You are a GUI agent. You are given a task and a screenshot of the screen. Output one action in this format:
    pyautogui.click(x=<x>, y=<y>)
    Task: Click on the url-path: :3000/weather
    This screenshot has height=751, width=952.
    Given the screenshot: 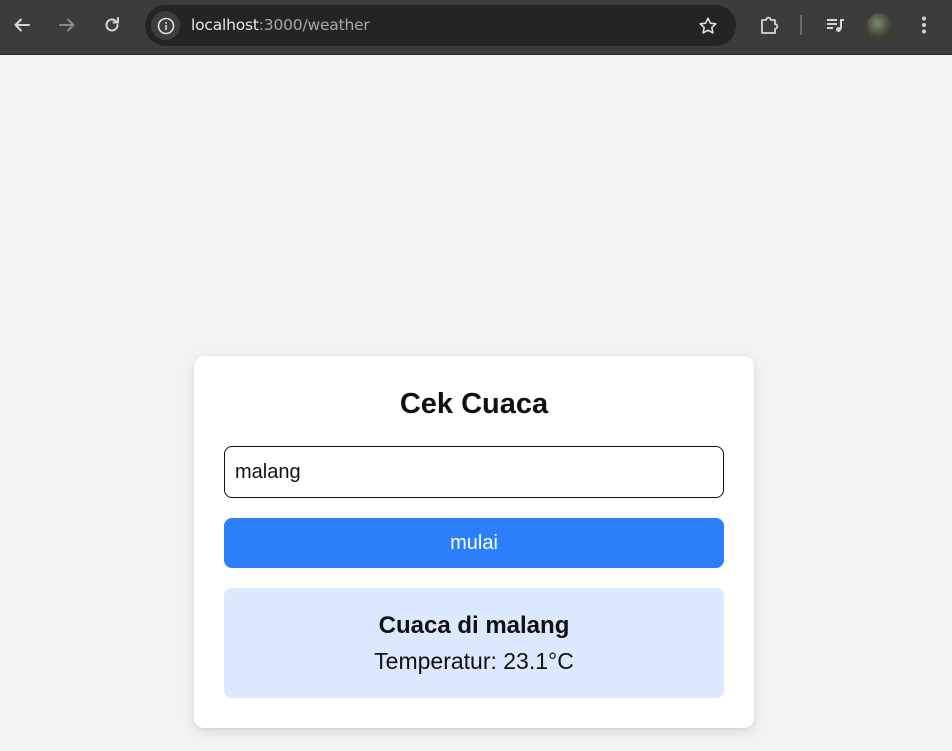 What is the action you would take?
    pyautogui.click(x=314, y=25)
    